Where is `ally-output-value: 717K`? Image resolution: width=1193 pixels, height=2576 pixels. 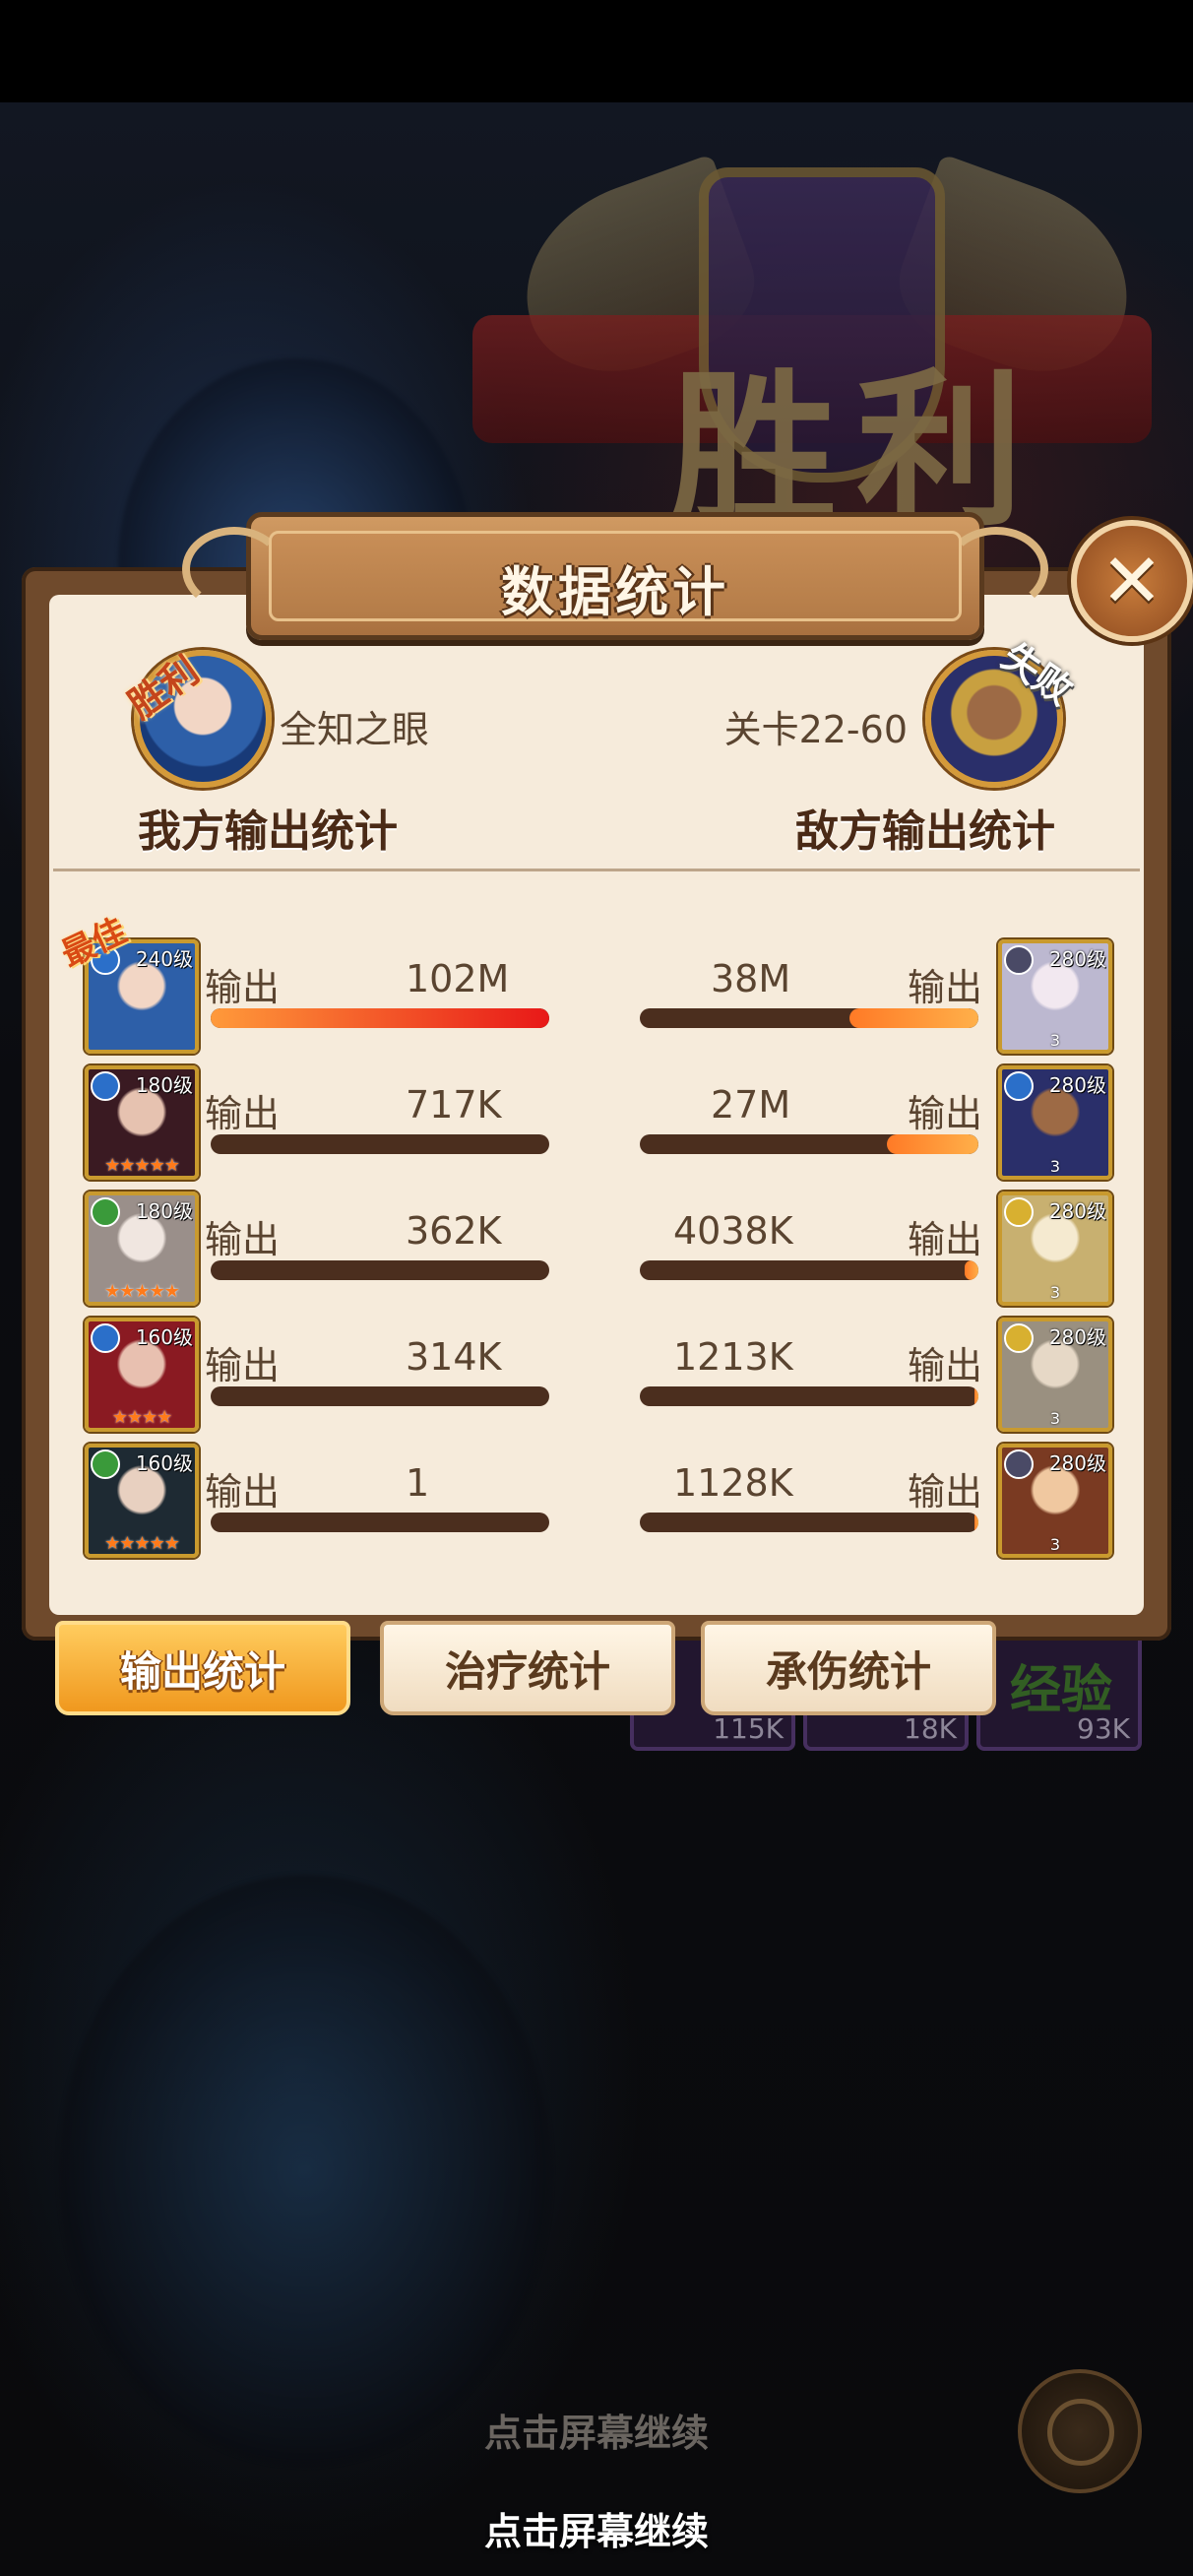 ally-output-value: 717K is located at coordinates (454, 1105).